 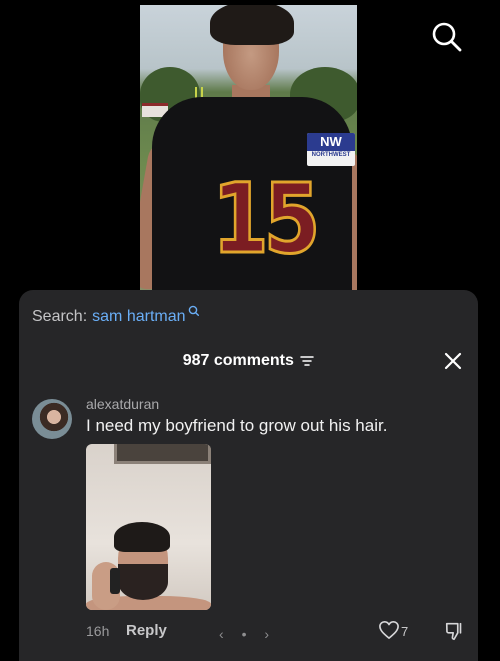 What do you see at coordinates (331, 155) in the screenshot?
I see `patch-name: NORTHWEST` at bounding box center [331, 155].